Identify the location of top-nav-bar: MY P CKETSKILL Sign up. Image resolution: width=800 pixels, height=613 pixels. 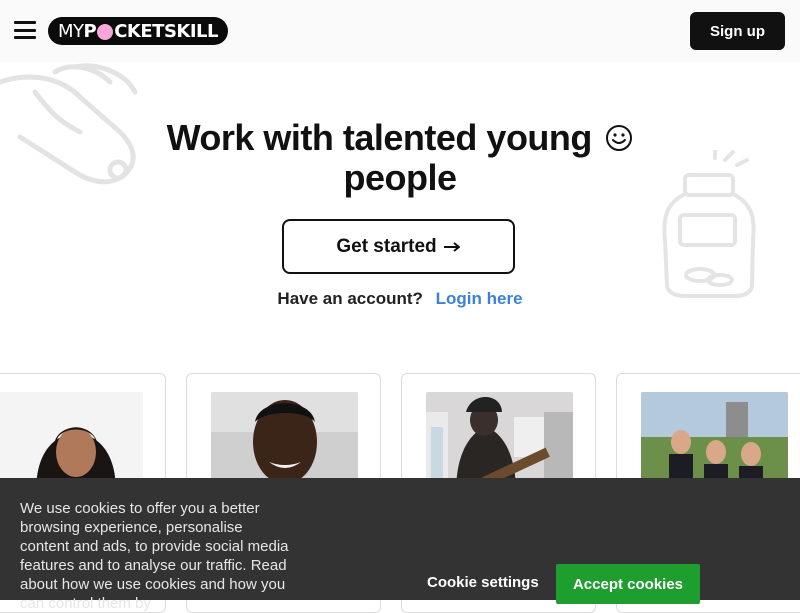
(400, 31).